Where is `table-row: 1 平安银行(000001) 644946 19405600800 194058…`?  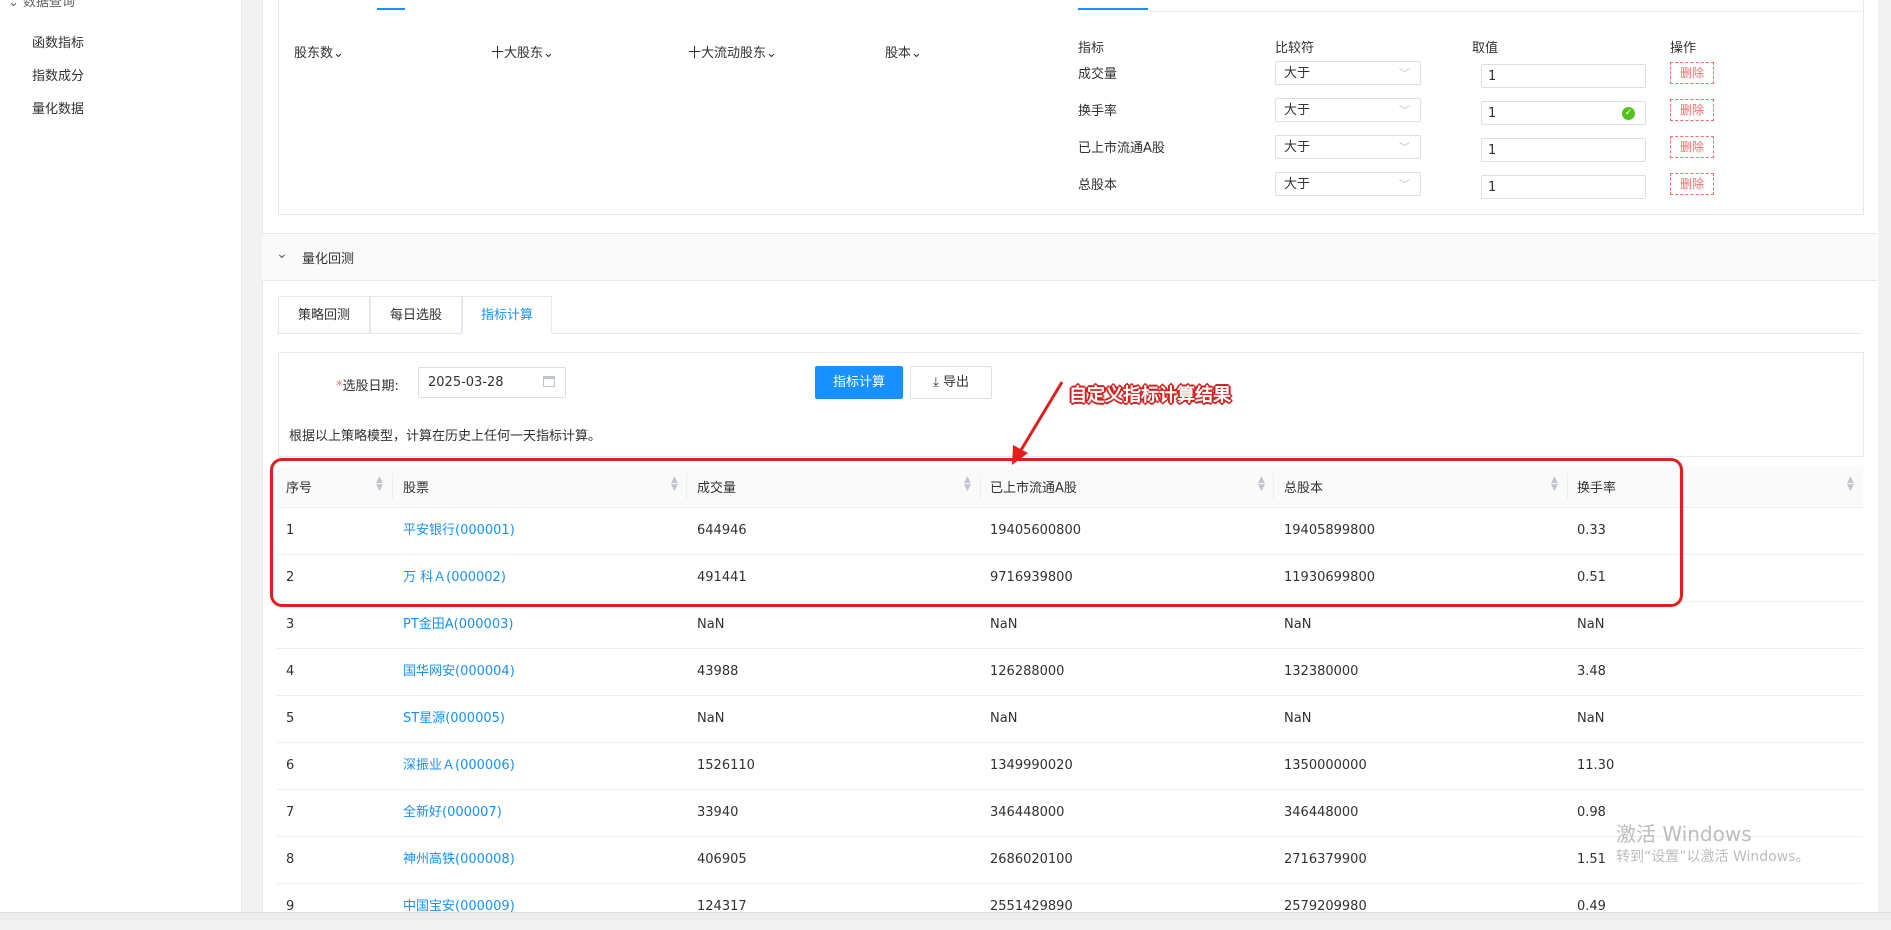 table-row: 1 平安银行(000001) 644946 19405600800 194058… is located at coordinates (1070, 531).